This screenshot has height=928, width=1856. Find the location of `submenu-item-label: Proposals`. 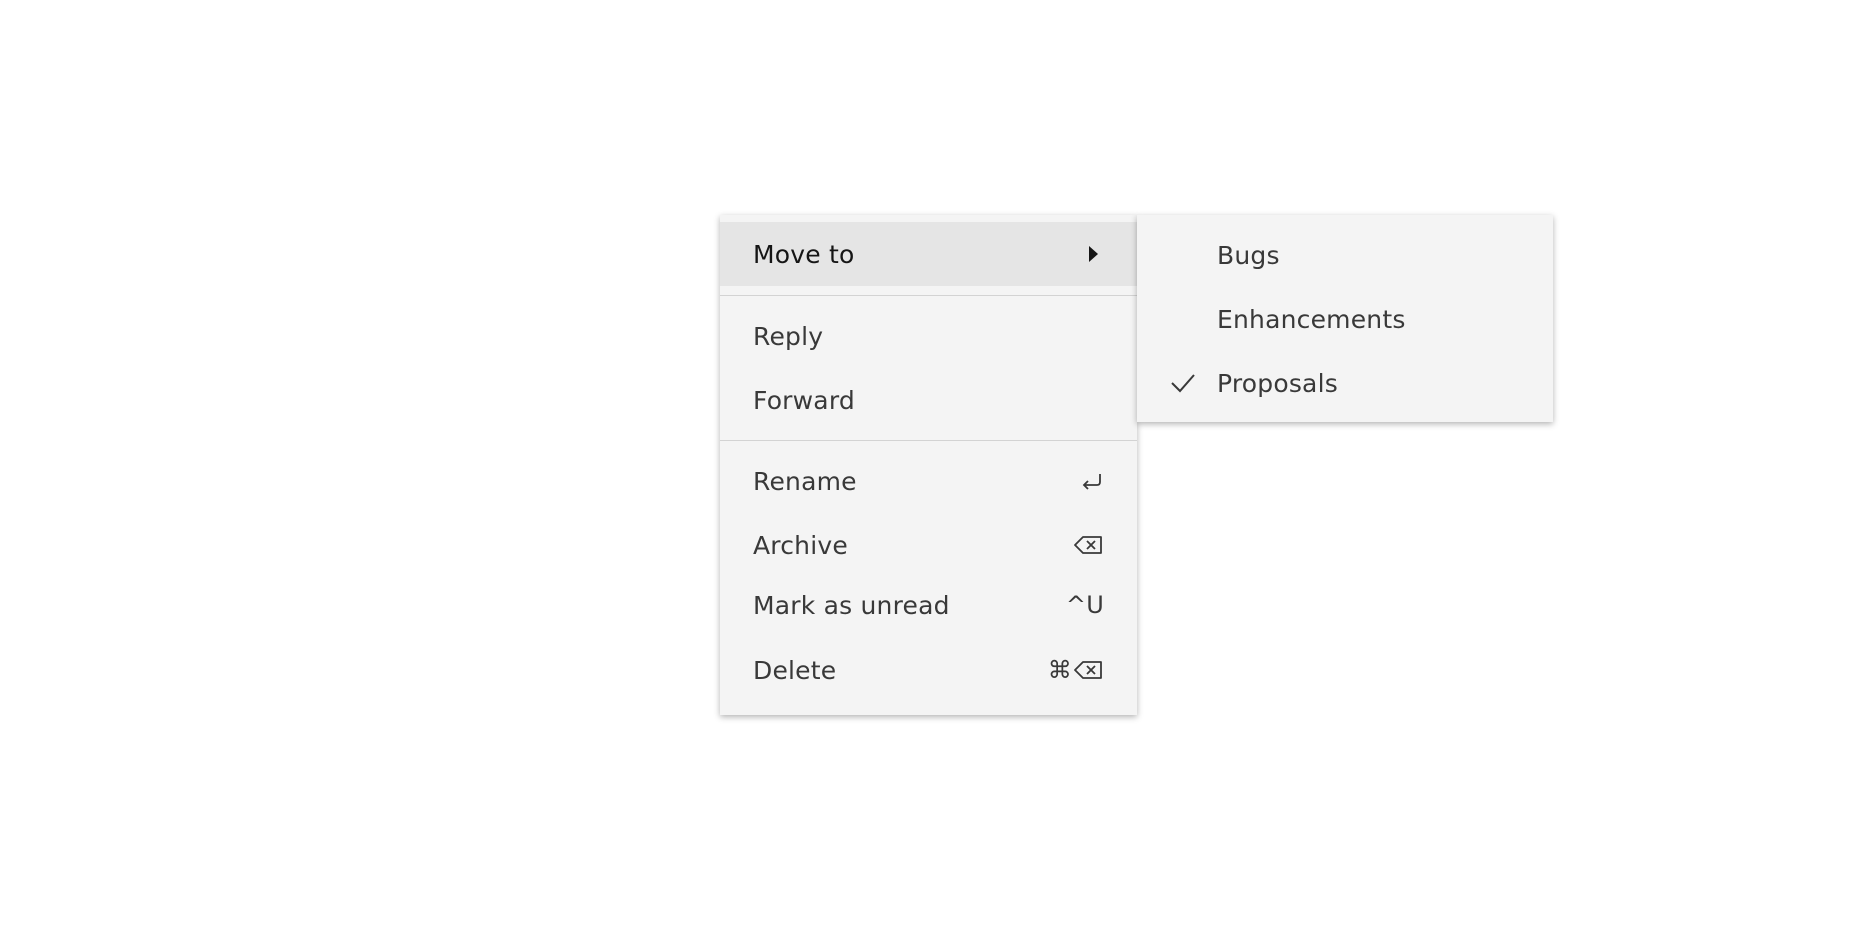

submenu-item-label: Proposals is located at coordinates (1277, 383).